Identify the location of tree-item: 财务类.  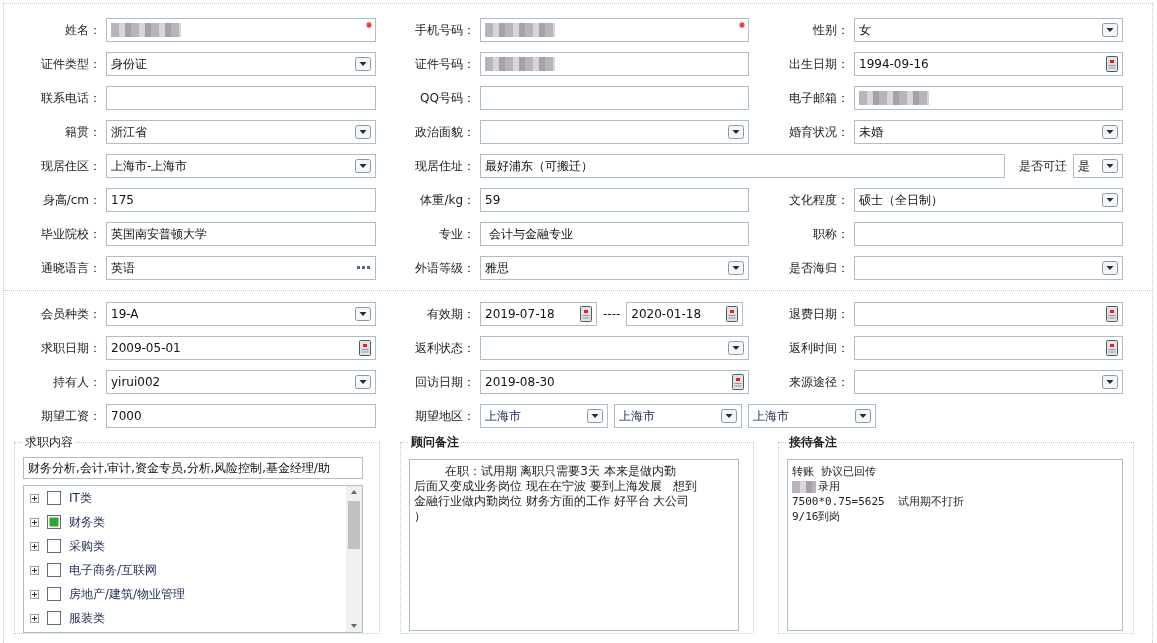
(87, 522).